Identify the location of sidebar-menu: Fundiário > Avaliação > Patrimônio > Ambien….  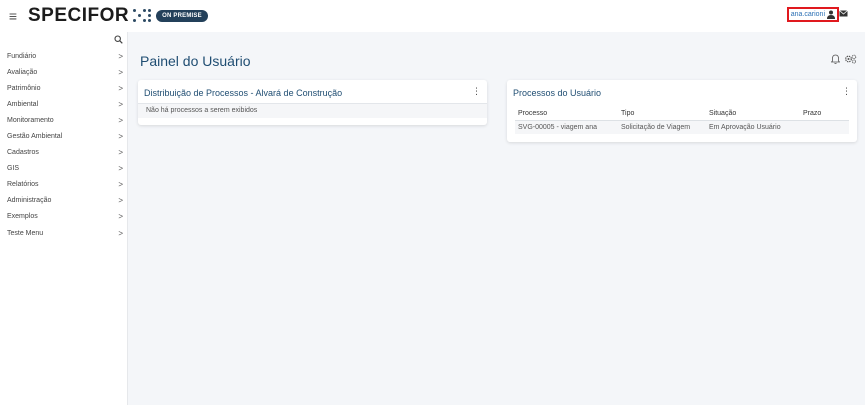
(64, 144).